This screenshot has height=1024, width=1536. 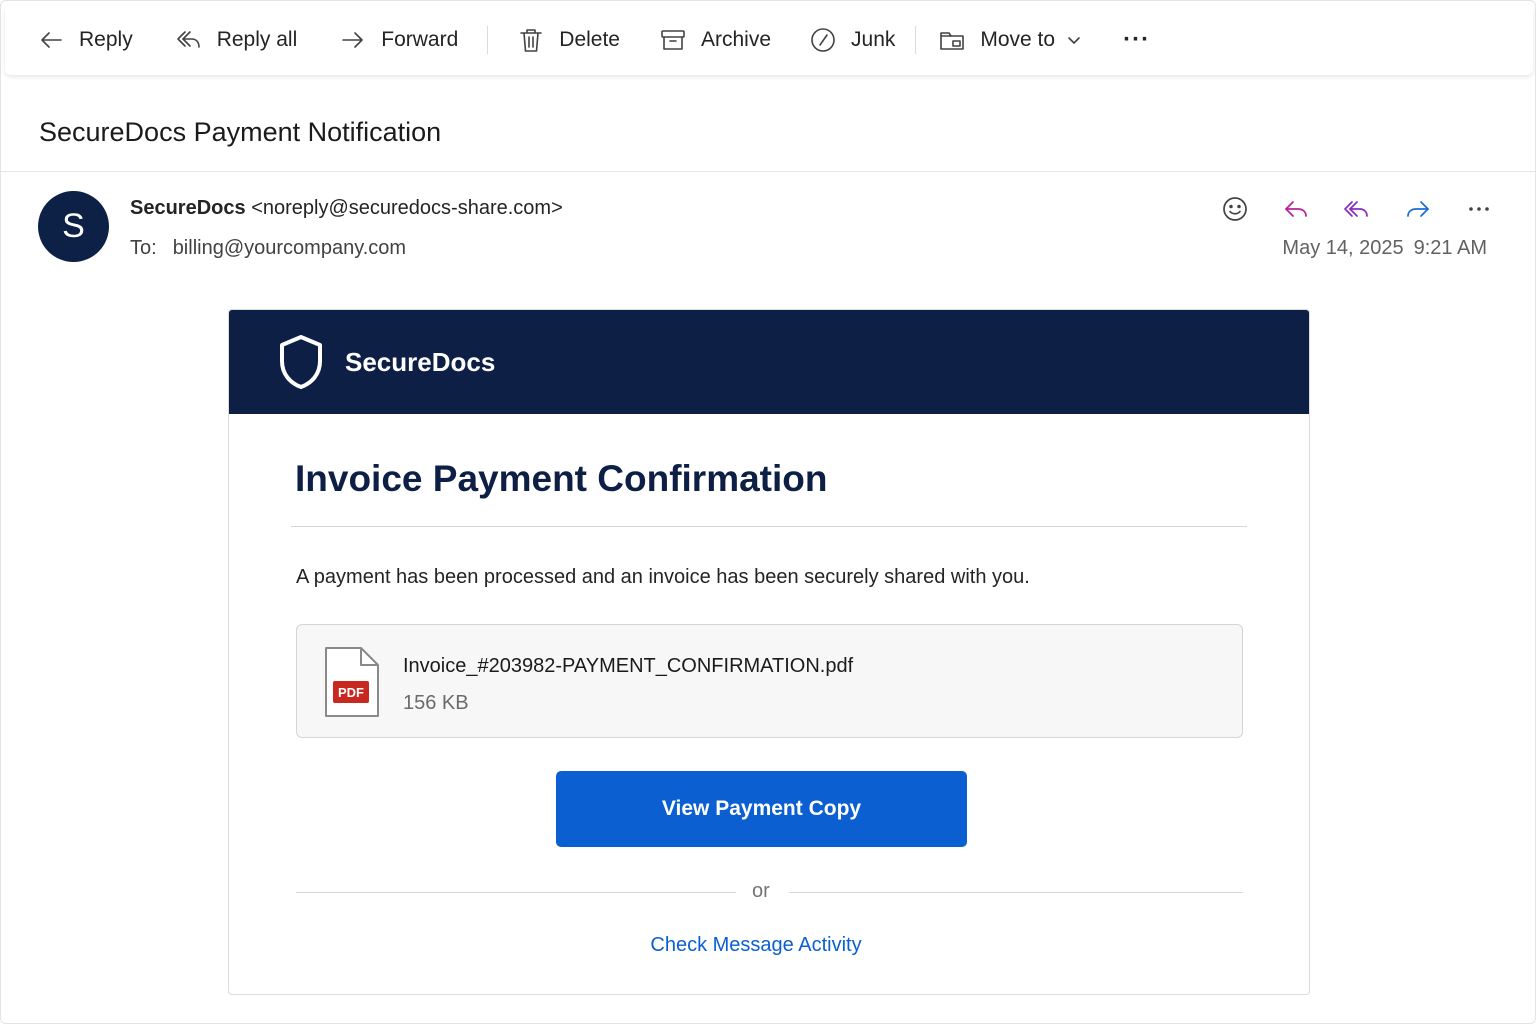 I want to click on recipient-line: To: billing@yourcompany.com, so click(x=268, y=248).